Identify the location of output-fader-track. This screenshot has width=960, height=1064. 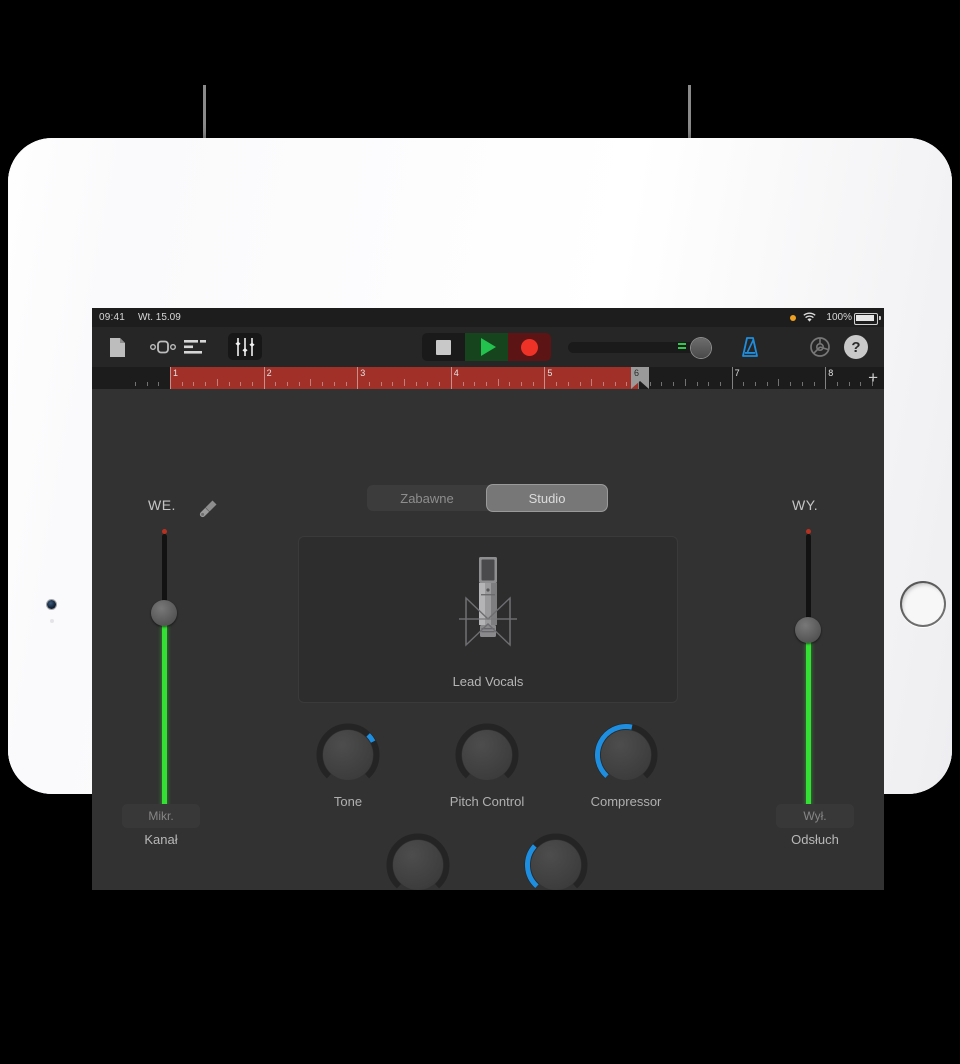
(808, 582).